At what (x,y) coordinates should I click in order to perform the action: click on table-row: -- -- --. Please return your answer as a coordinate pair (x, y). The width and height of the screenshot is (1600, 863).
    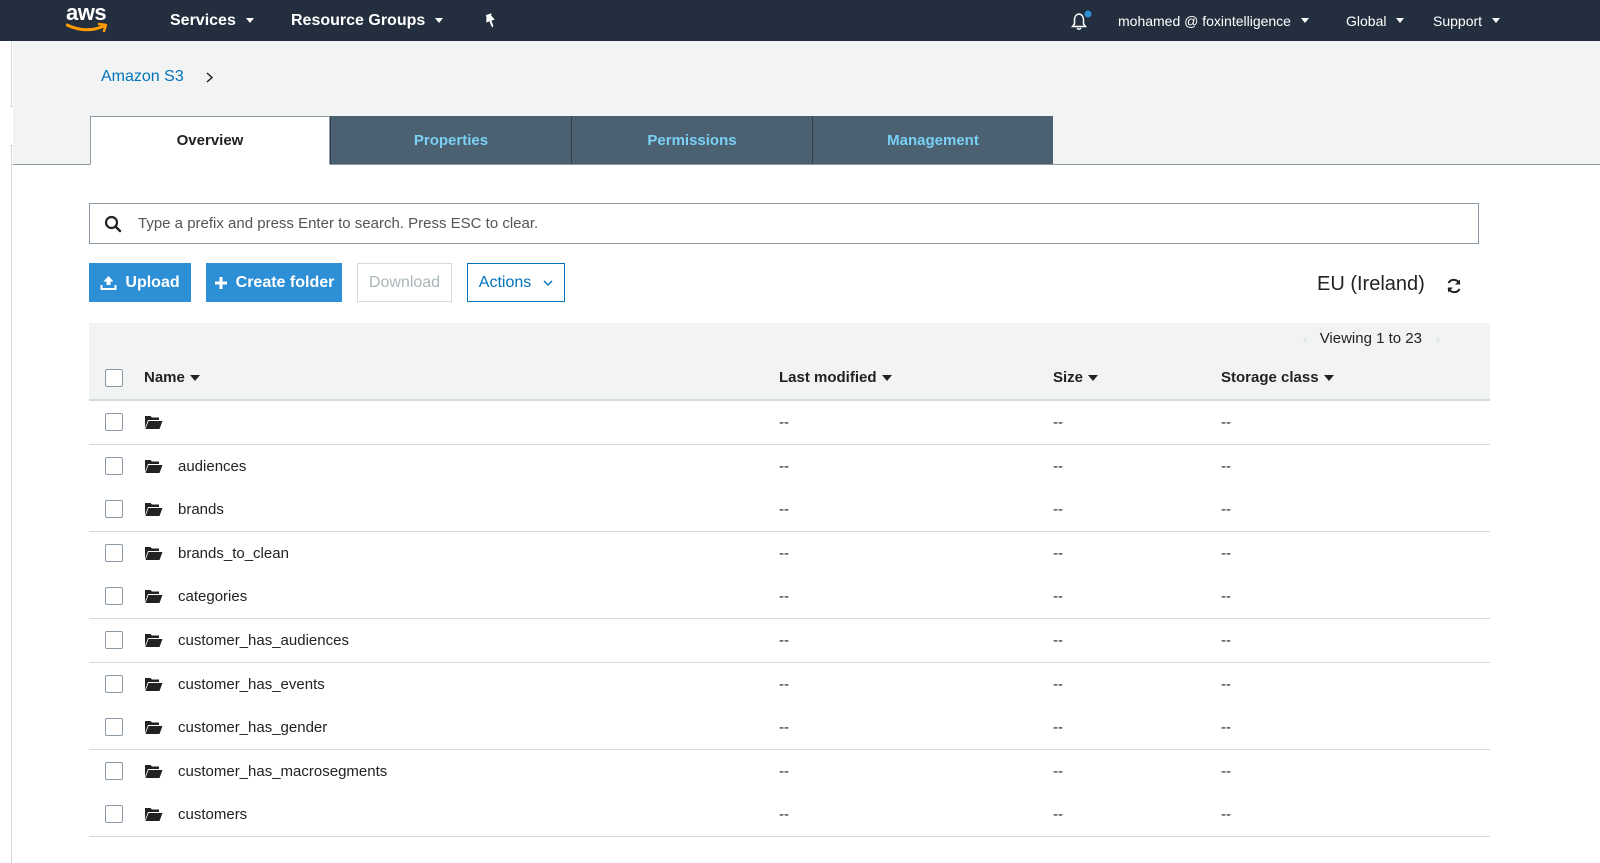
    Looking at the image, I should click on (789, 423).